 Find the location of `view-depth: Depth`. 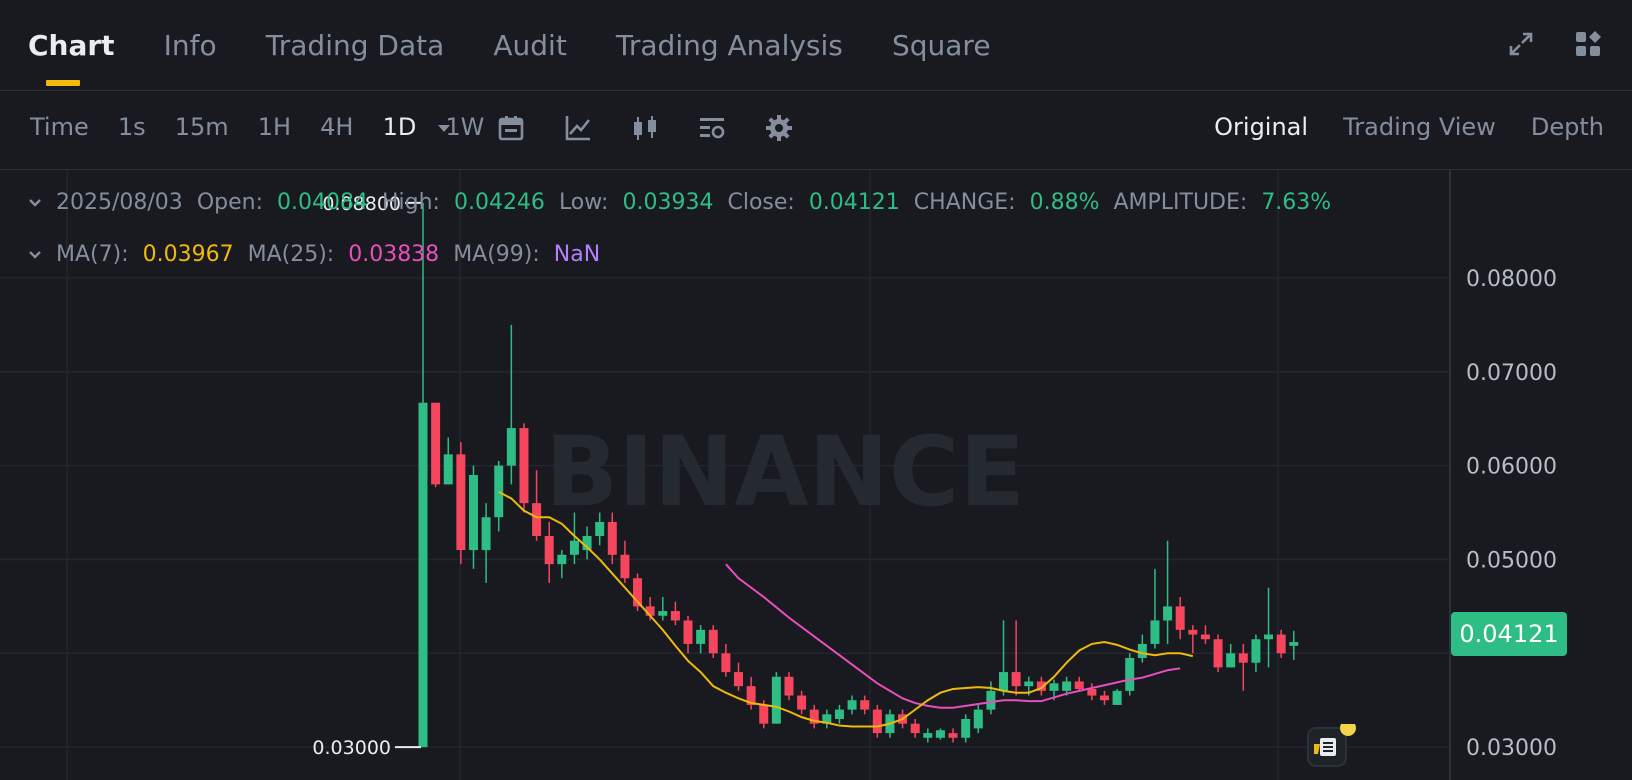

view-depth: Depth is located at coordinates (1567, 127).